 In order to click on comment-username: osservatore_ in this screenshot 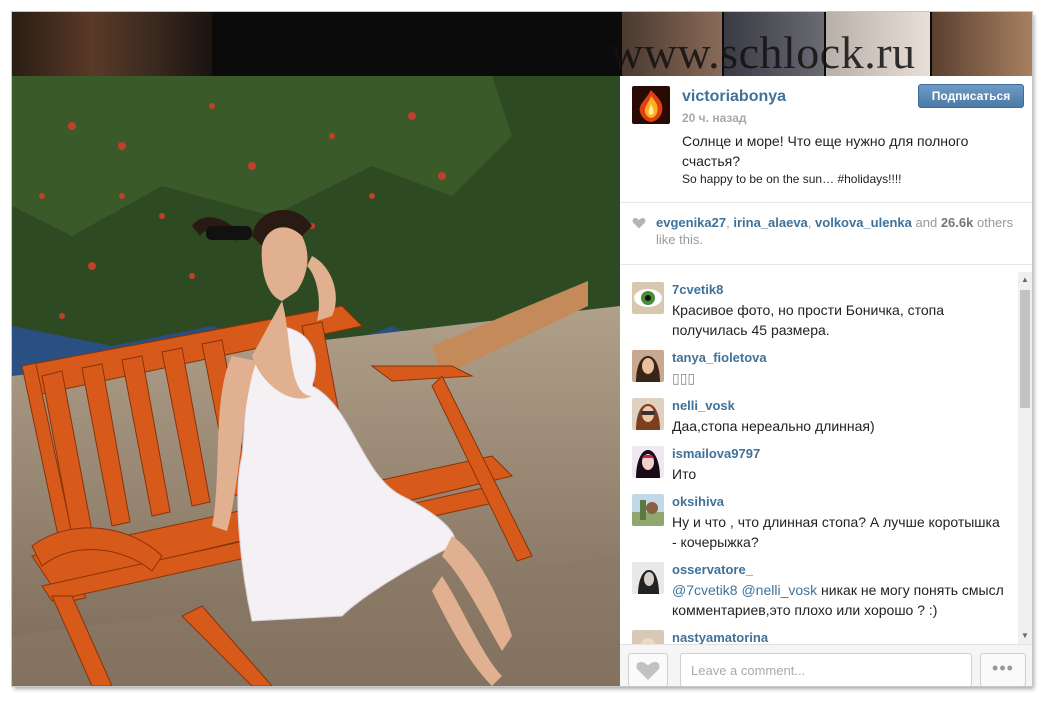, I will do `click(712, 569)`.